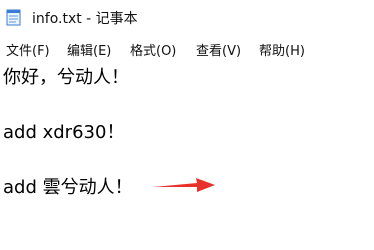 The height and width of the screenshot is (250, 374). What do you see at coordinates (187, 17) in the screenshot?
I see `title-bar: info.txt - 记事本` at bounding box center [187, 17].